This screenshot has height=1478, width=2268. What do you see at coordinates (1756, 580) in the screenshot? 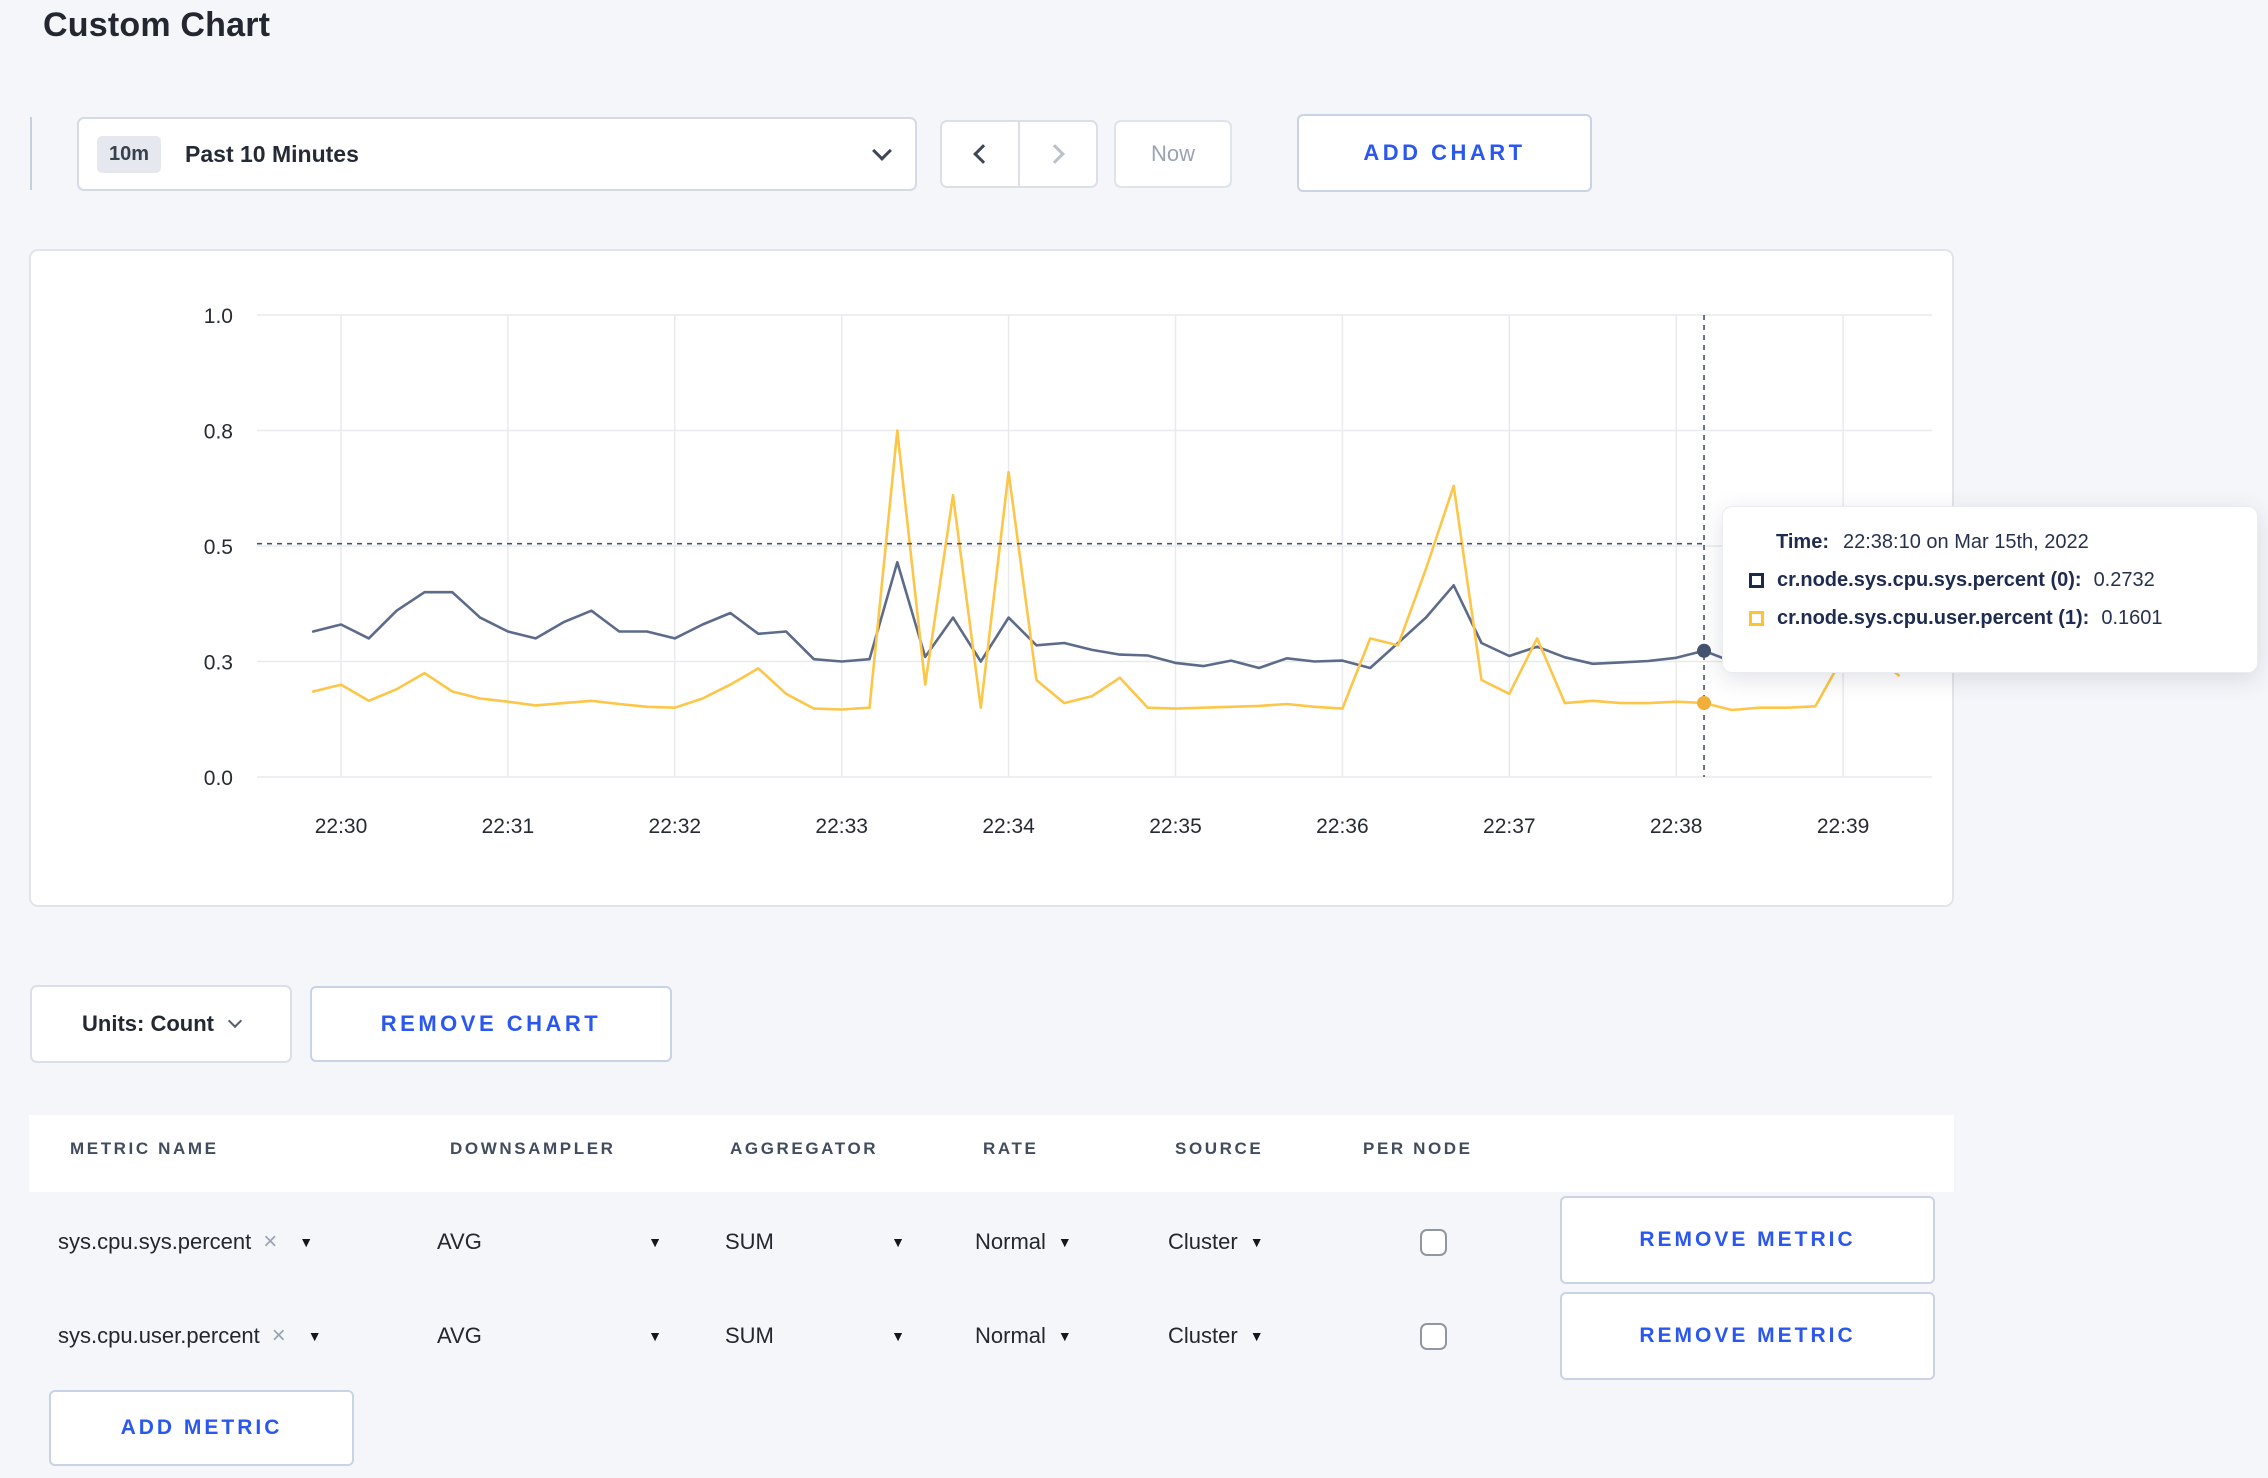
I see `series-sys-swatch-icon` at bounding box center [1756, 580].